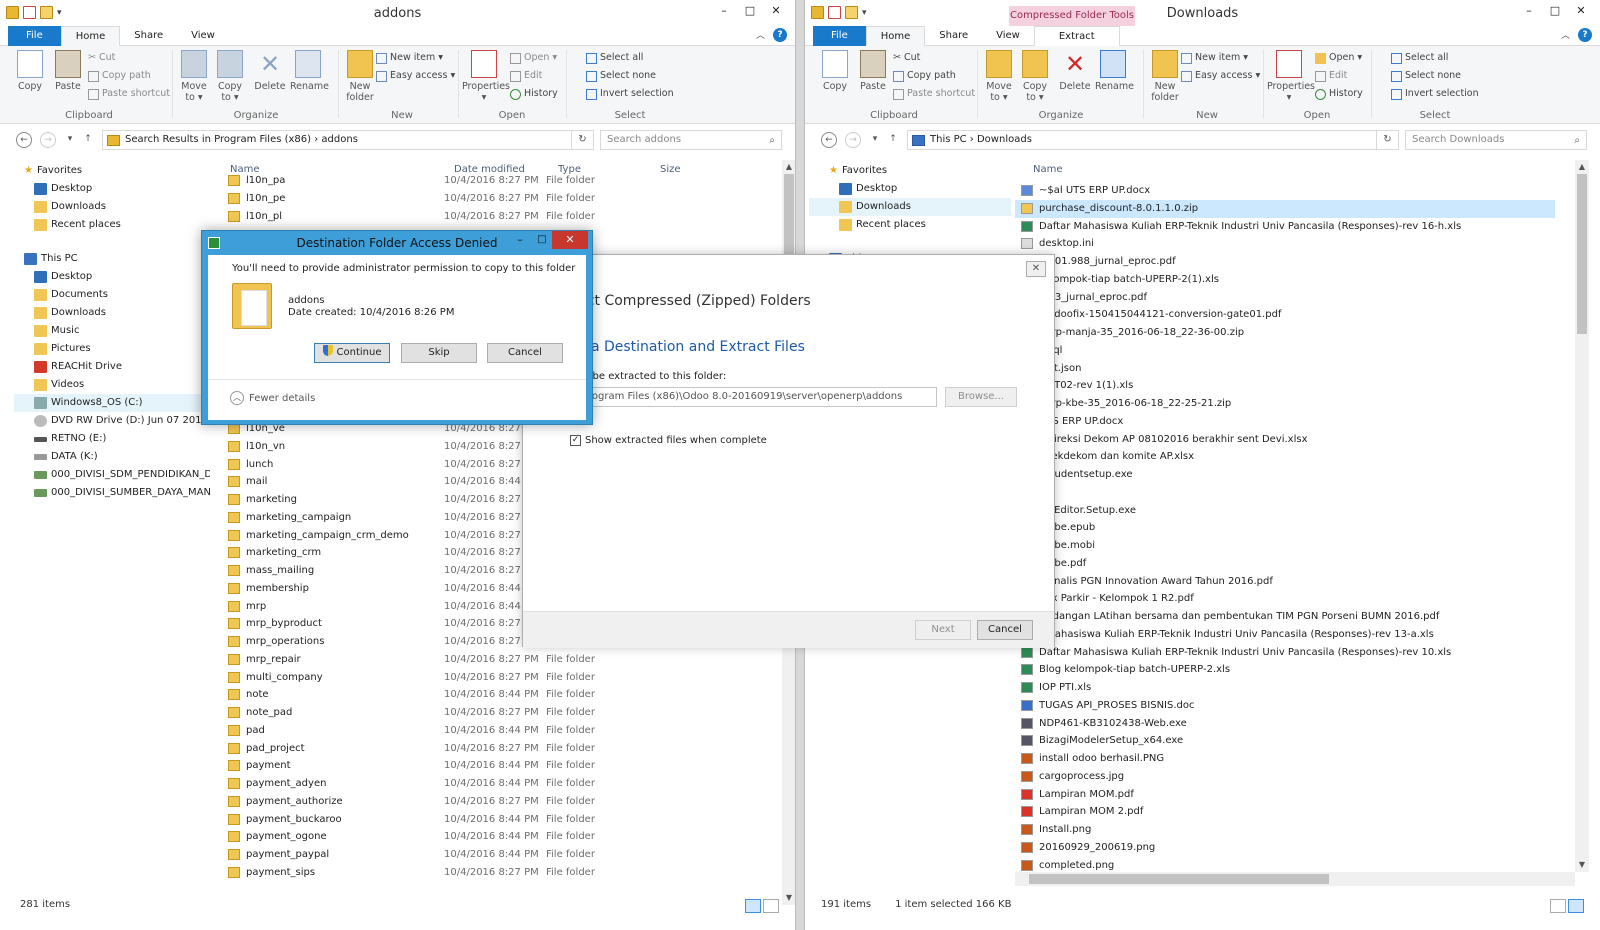  Describe the element at coordinates (90, 36) in the screenshot. I see `tab-home: Home` at that location.